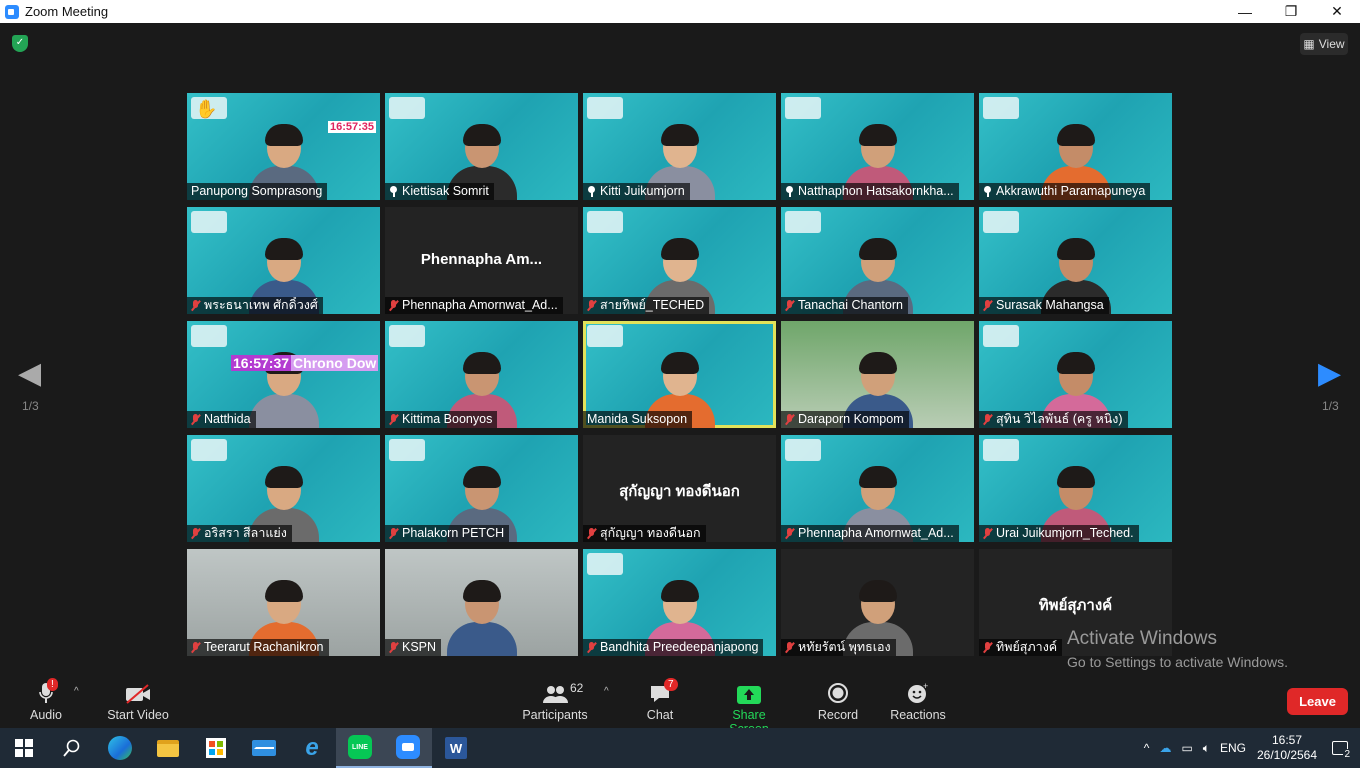 The width and height of the screenshot is (1360, 768). I want to click on minimize-button: —, so click(1245, 11).